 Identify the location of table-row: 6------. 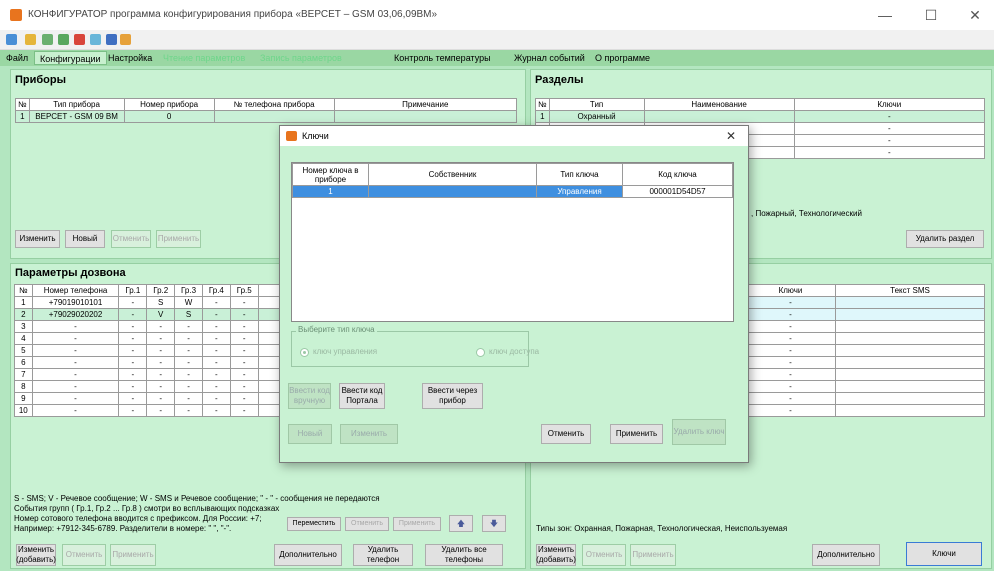
(149, 362).